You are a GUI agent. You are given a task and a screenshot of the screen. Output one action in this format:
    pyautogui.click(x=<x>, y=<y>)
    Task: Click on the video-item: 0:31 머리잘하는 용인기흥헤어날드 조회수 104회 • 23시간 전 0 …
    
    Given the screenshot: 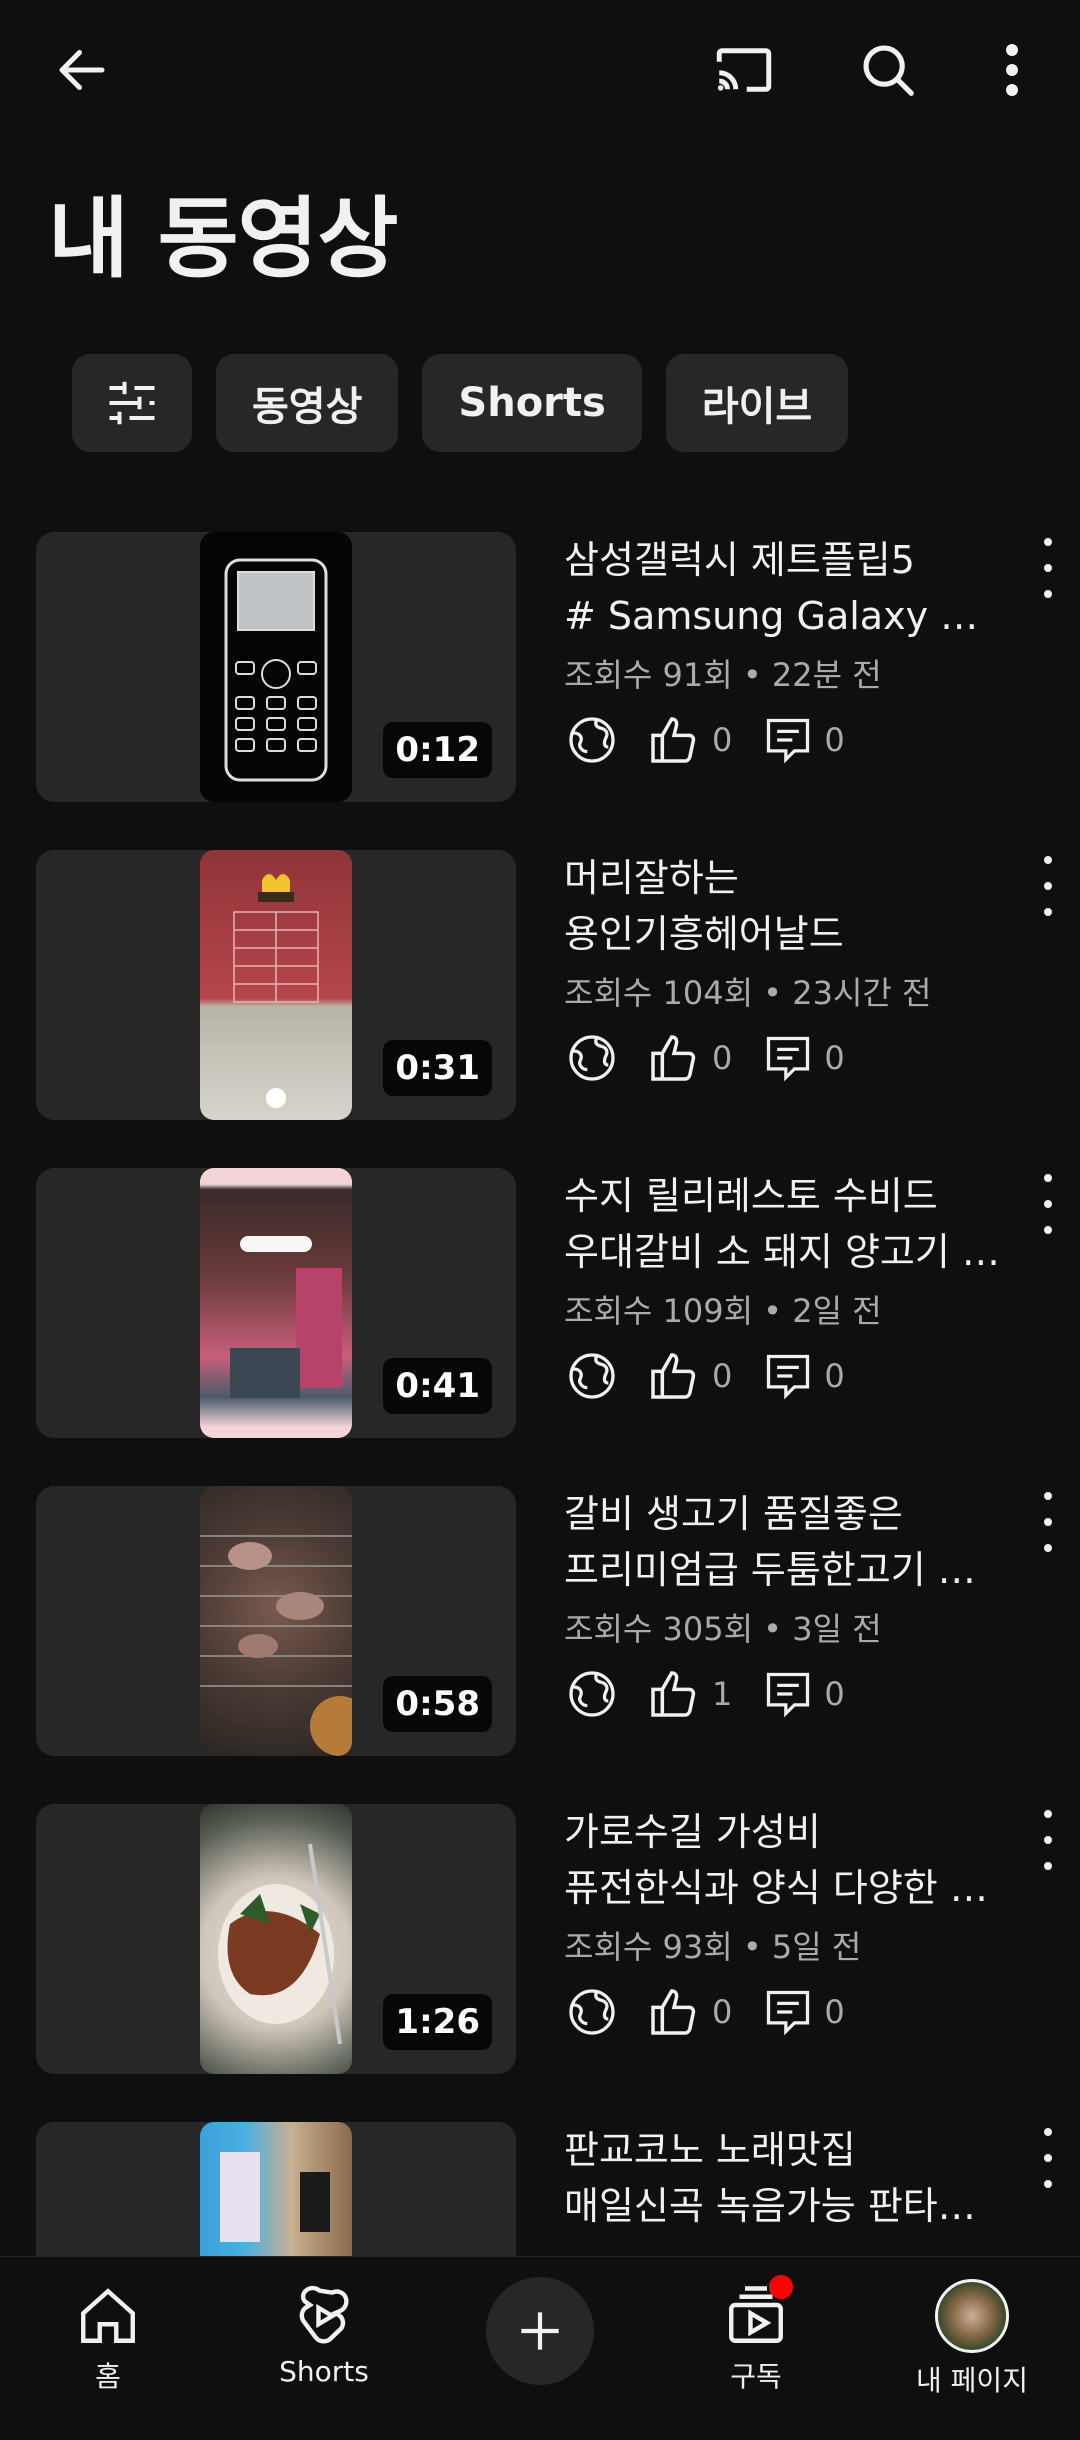 What is the action you would take?
    pyautogui.click(x=540, y=1009)
    